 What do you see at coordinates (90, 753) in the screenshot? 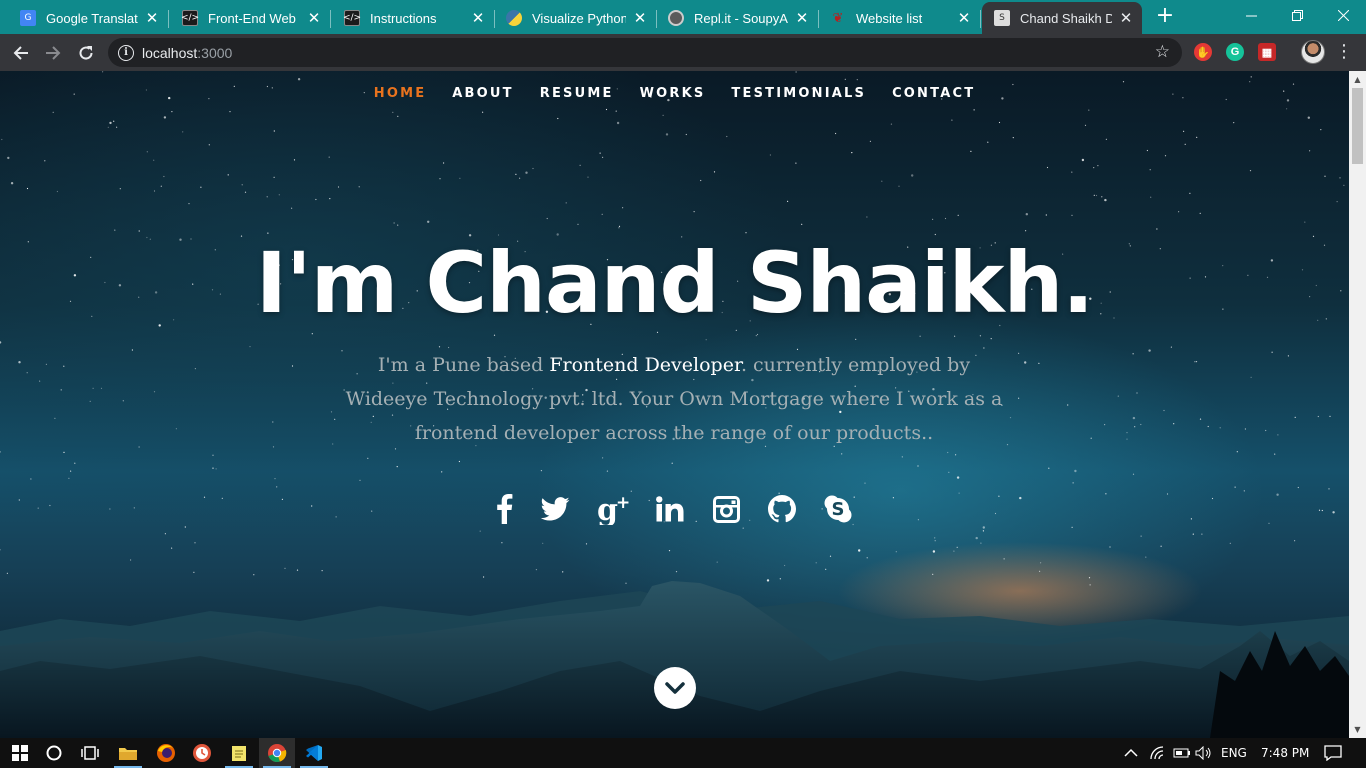
I see `task-view-button` at bounding box center [90, 753].